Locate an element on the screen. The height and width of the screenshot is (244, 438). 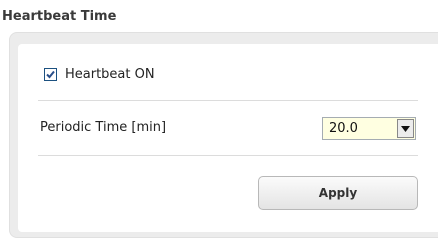
periodic-time-label: Periodic Time [min] is located at coordinates (103, 127).